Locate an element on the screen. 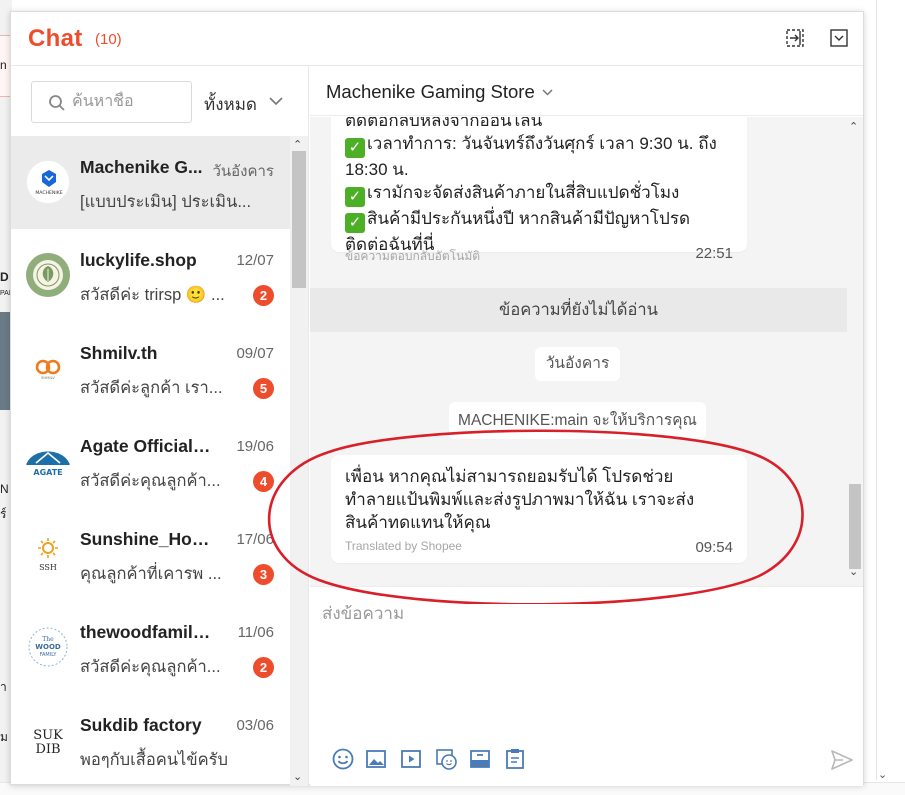  avatar is located at coordinates (48, 275).